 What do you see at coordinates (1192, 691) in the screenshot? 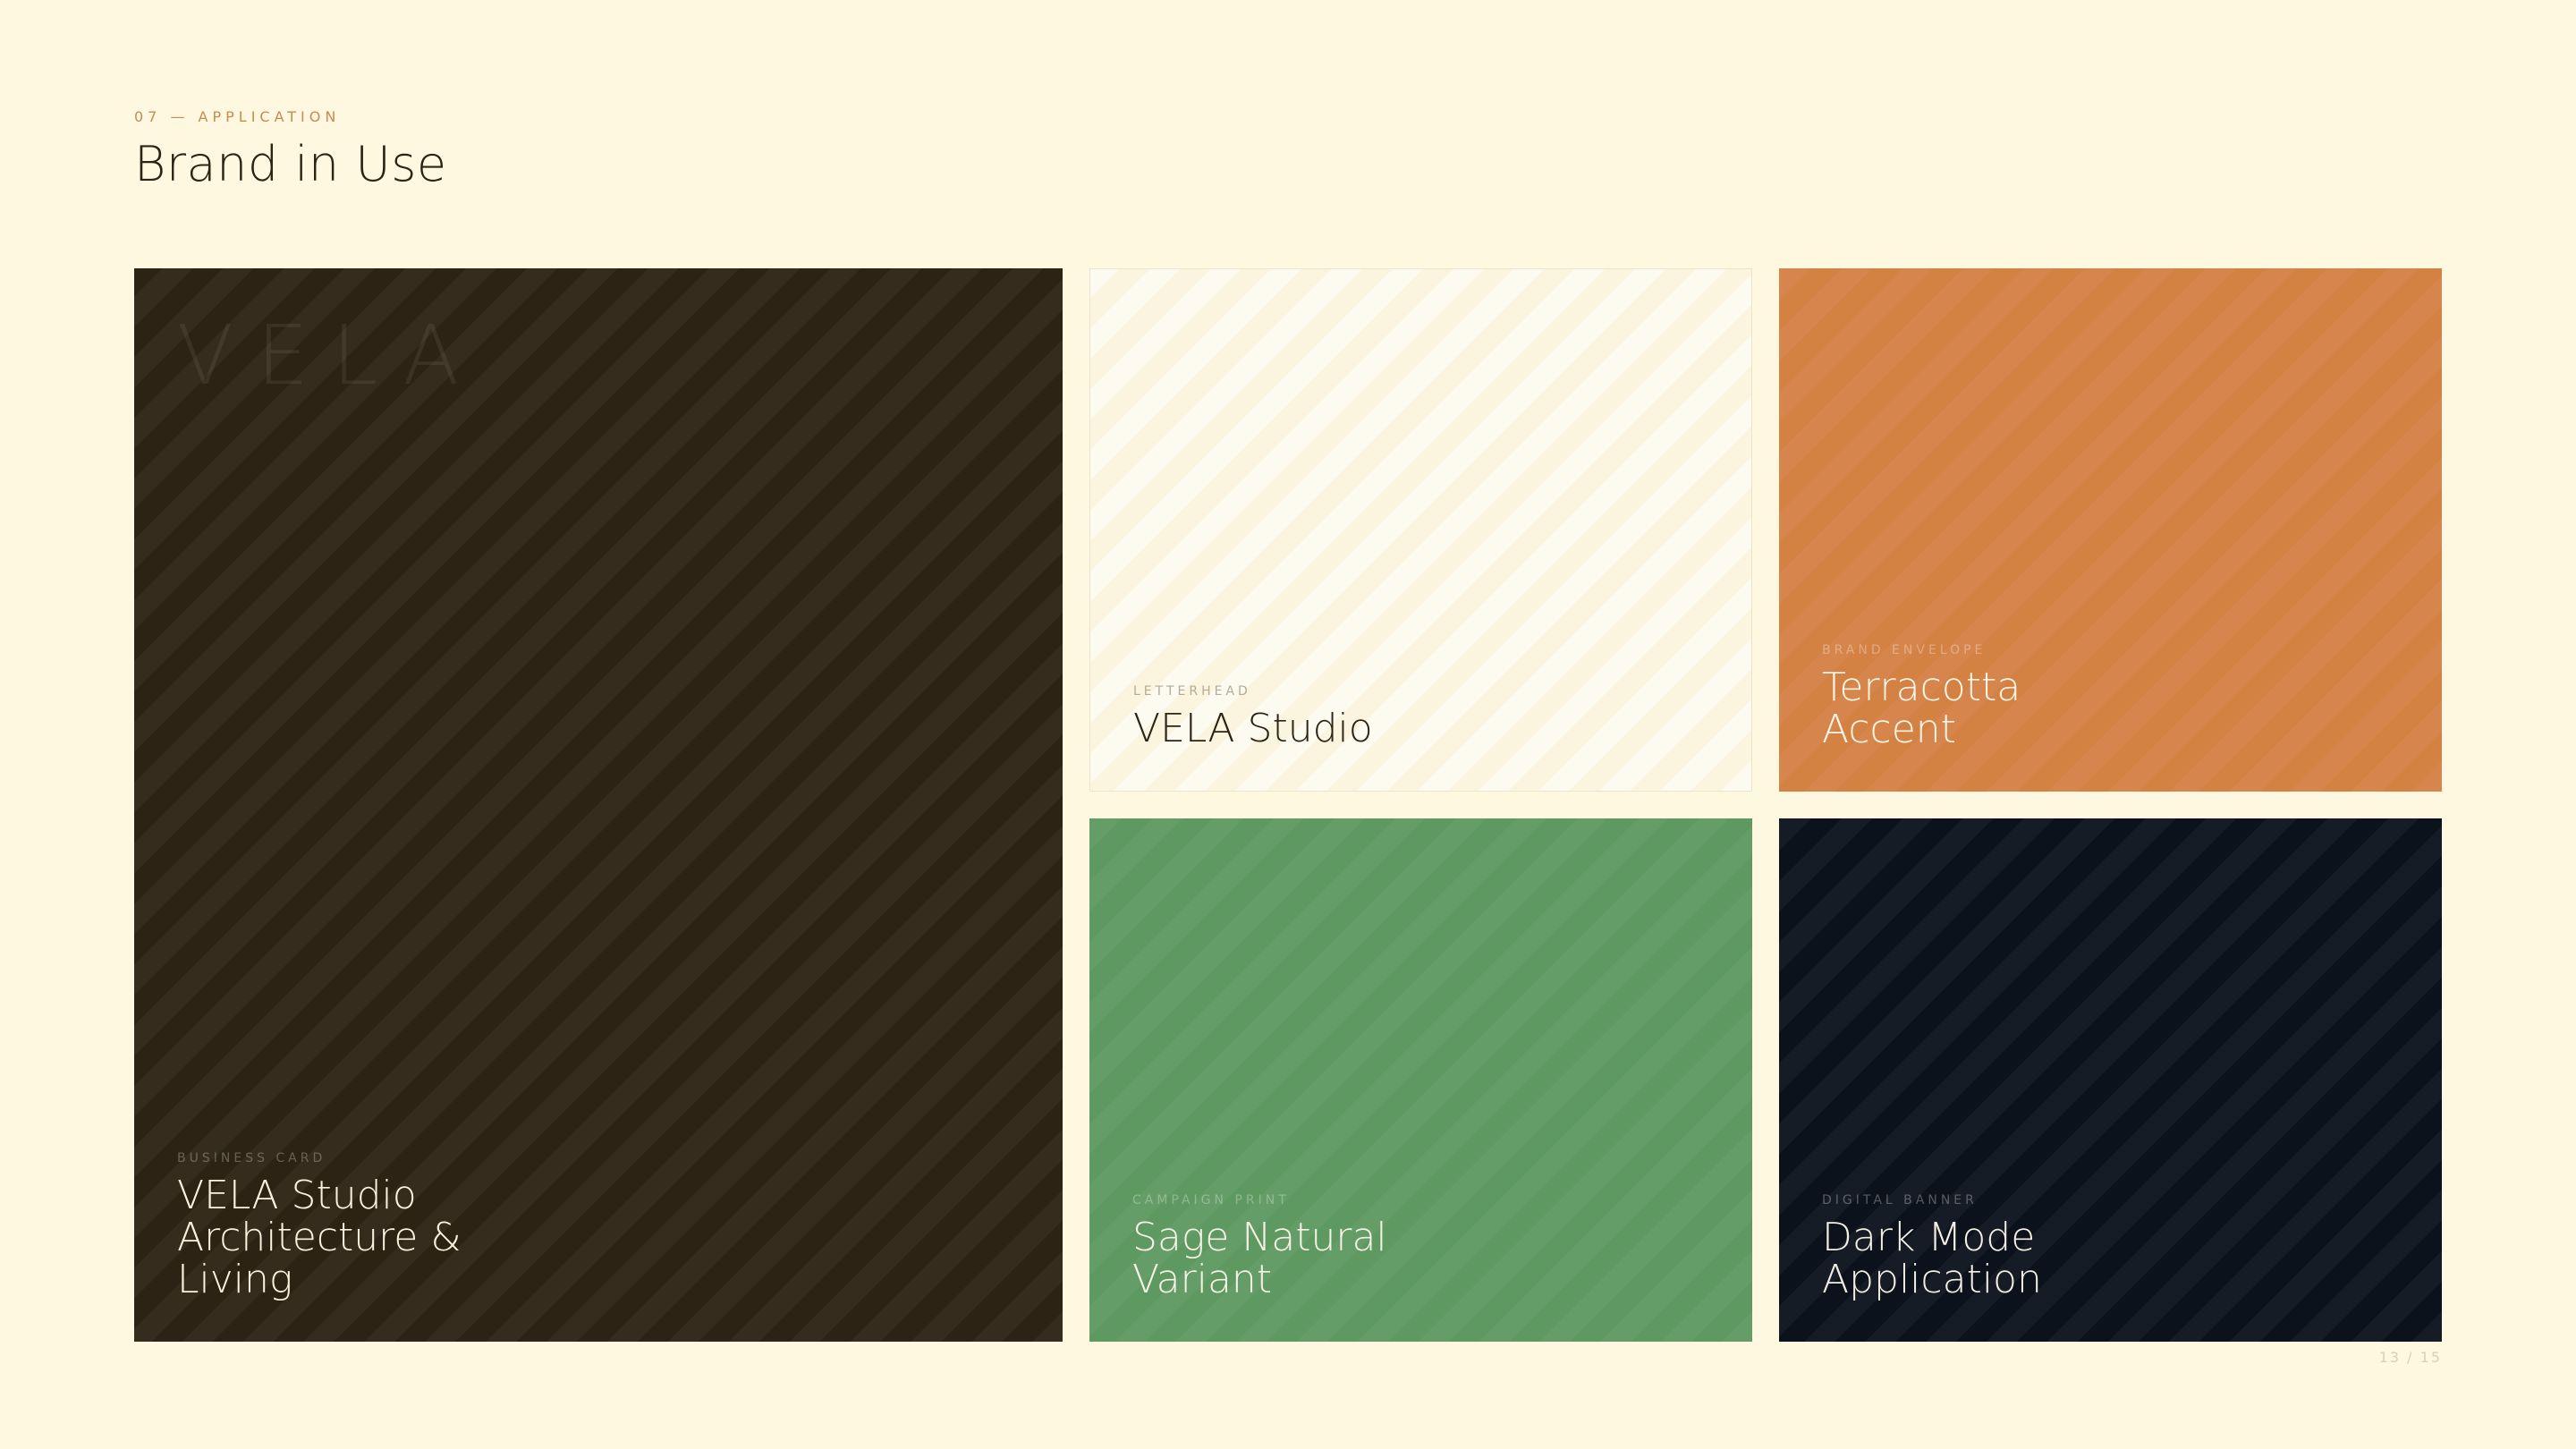
I see `card-label: LETTERHEAD` at bounding box center [1192, 691].